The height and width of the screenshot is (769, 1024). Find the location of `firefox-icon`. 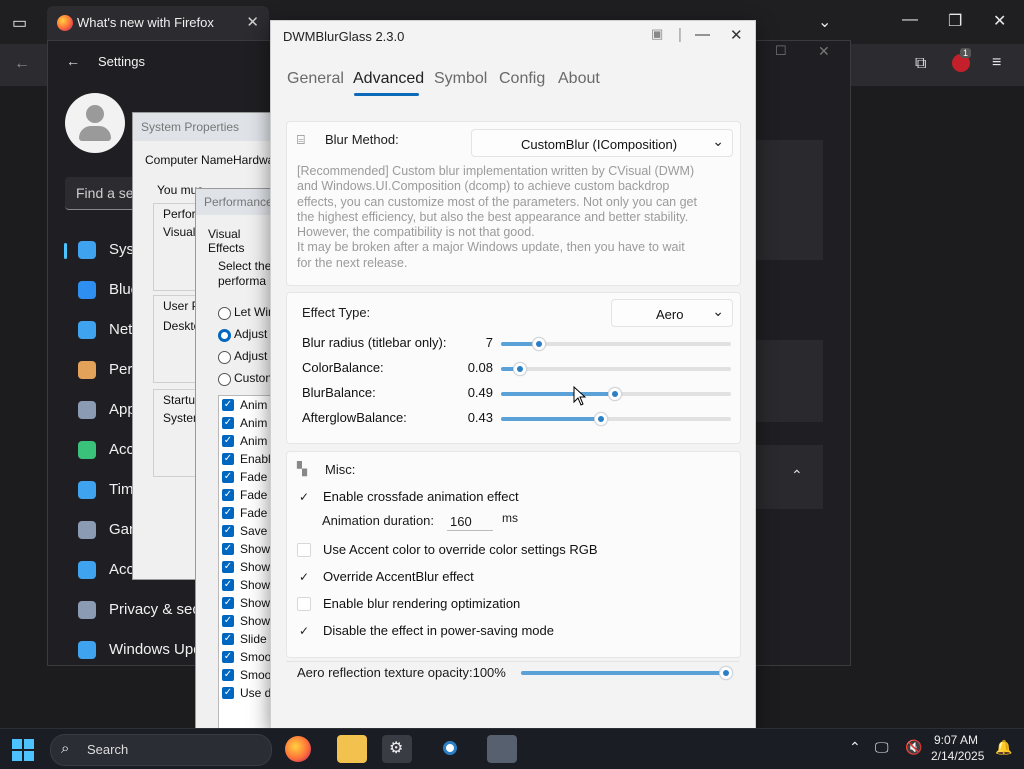

firefox-icon is located at coordinates (65, 23).